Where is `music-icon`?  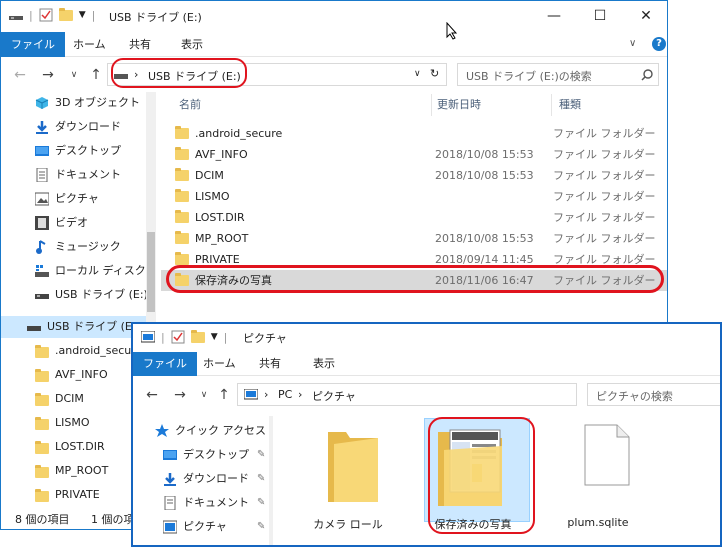 music-icon is located at coordinates (41, 247).